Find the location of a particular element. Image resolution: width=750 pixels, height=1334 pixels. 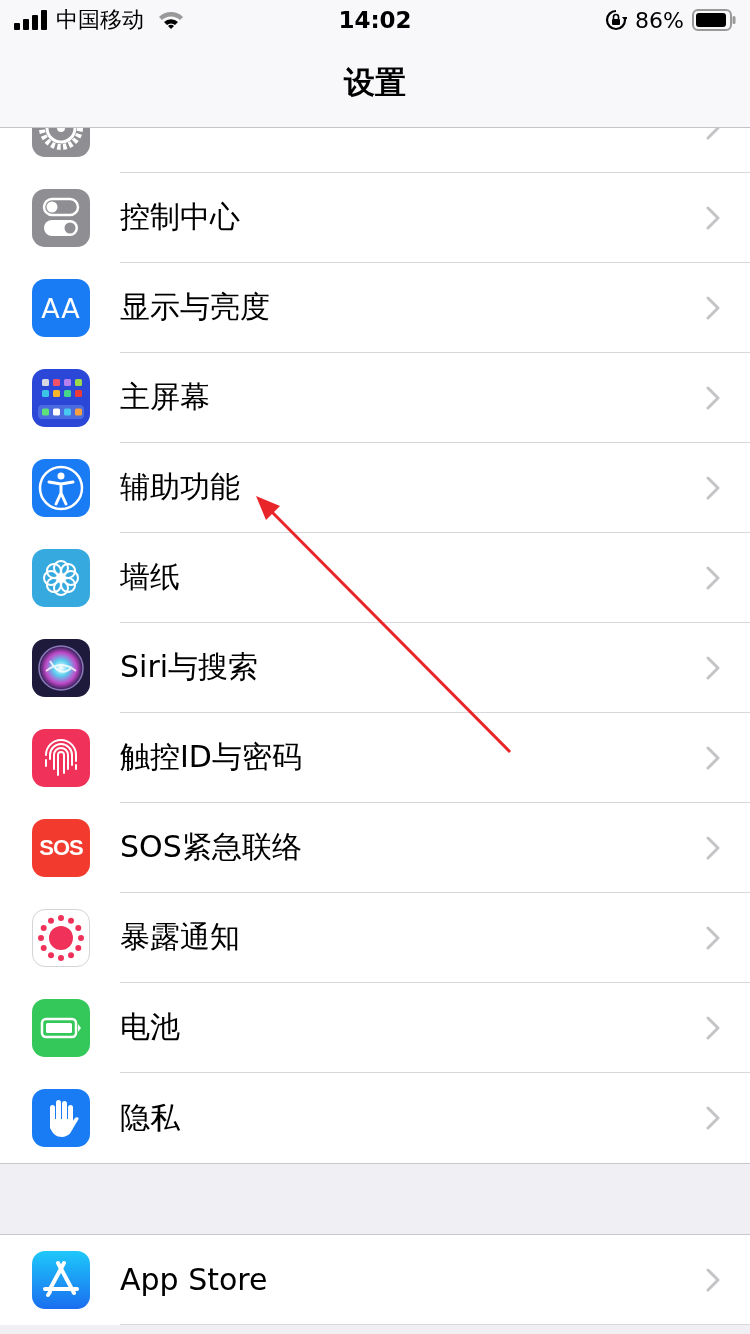

carrier-name: 中国移动 is located at coordinates (100, 20).